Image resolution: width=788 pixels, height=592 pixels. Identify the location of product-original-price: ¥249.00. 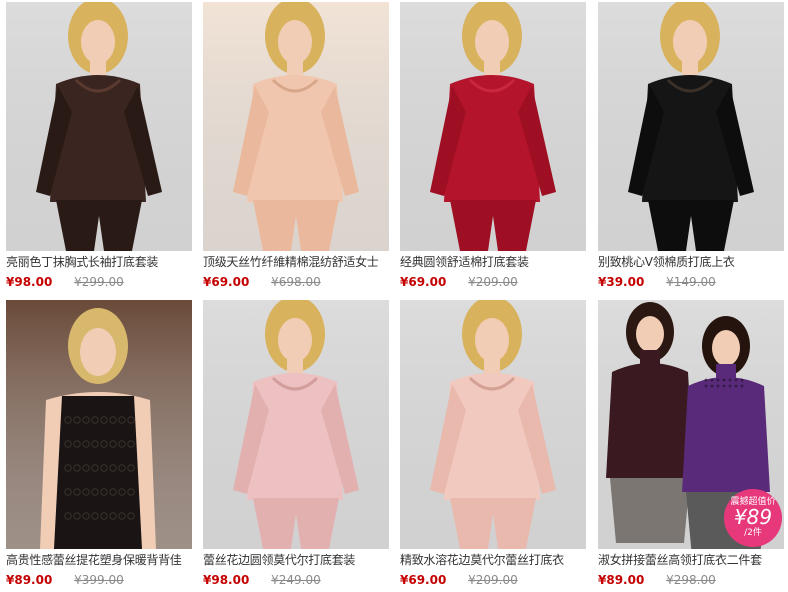
(296, 580).